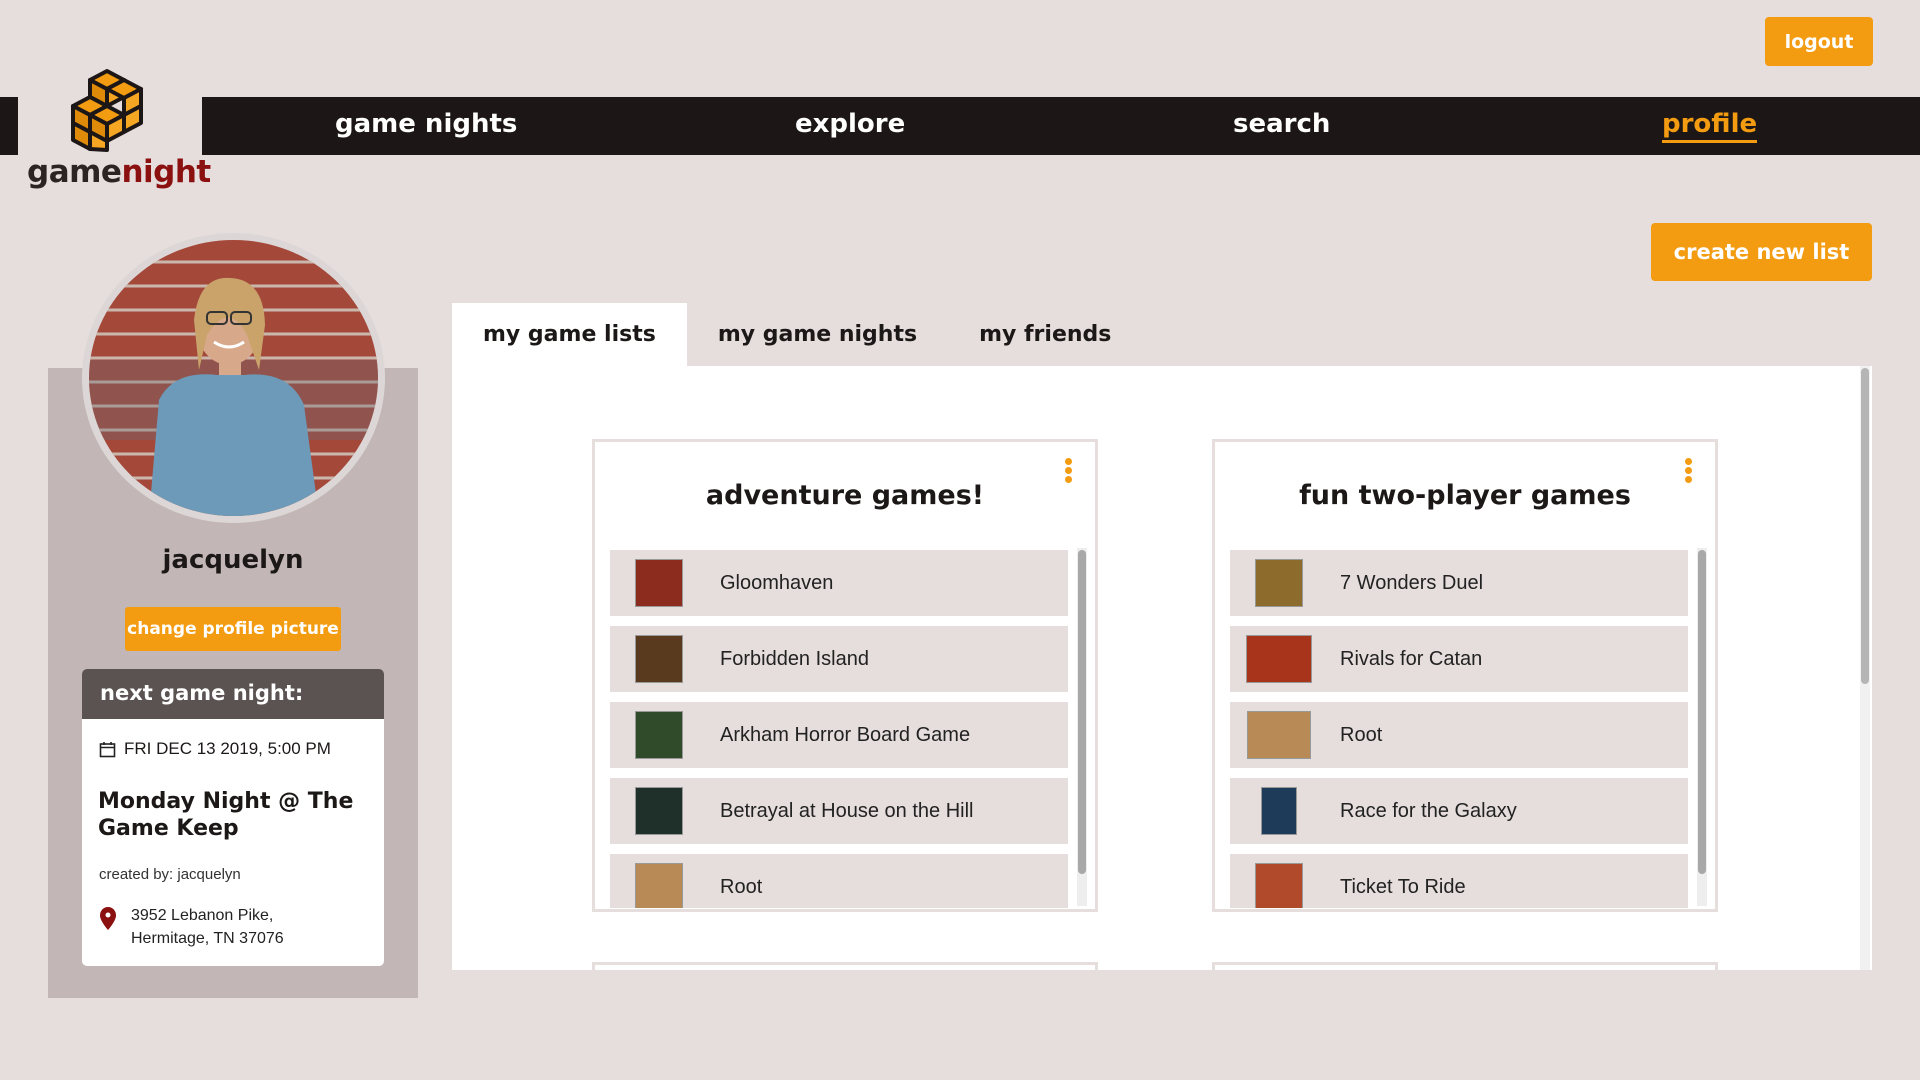  What do you see at coordinates (107, 110) in the screenshot?
I see `cubes-logo-icon` at bounding box center [107, 110].